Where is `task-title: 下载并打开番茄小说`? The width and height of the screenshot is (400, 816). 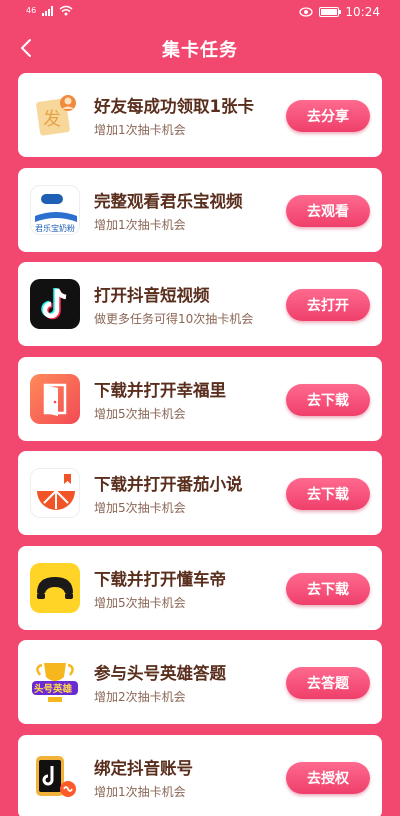
task-title: 下载并打开番茄小说 is located at coordinates (168, 484).